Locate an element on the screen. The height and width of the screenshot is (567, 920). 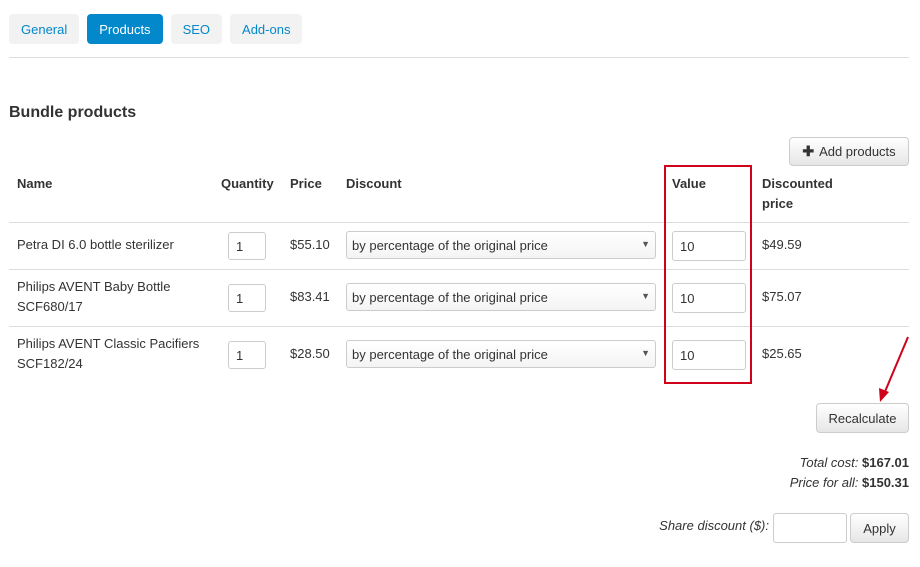
column-header-discounted-price-line2: price is located at coordinates (778, 203).